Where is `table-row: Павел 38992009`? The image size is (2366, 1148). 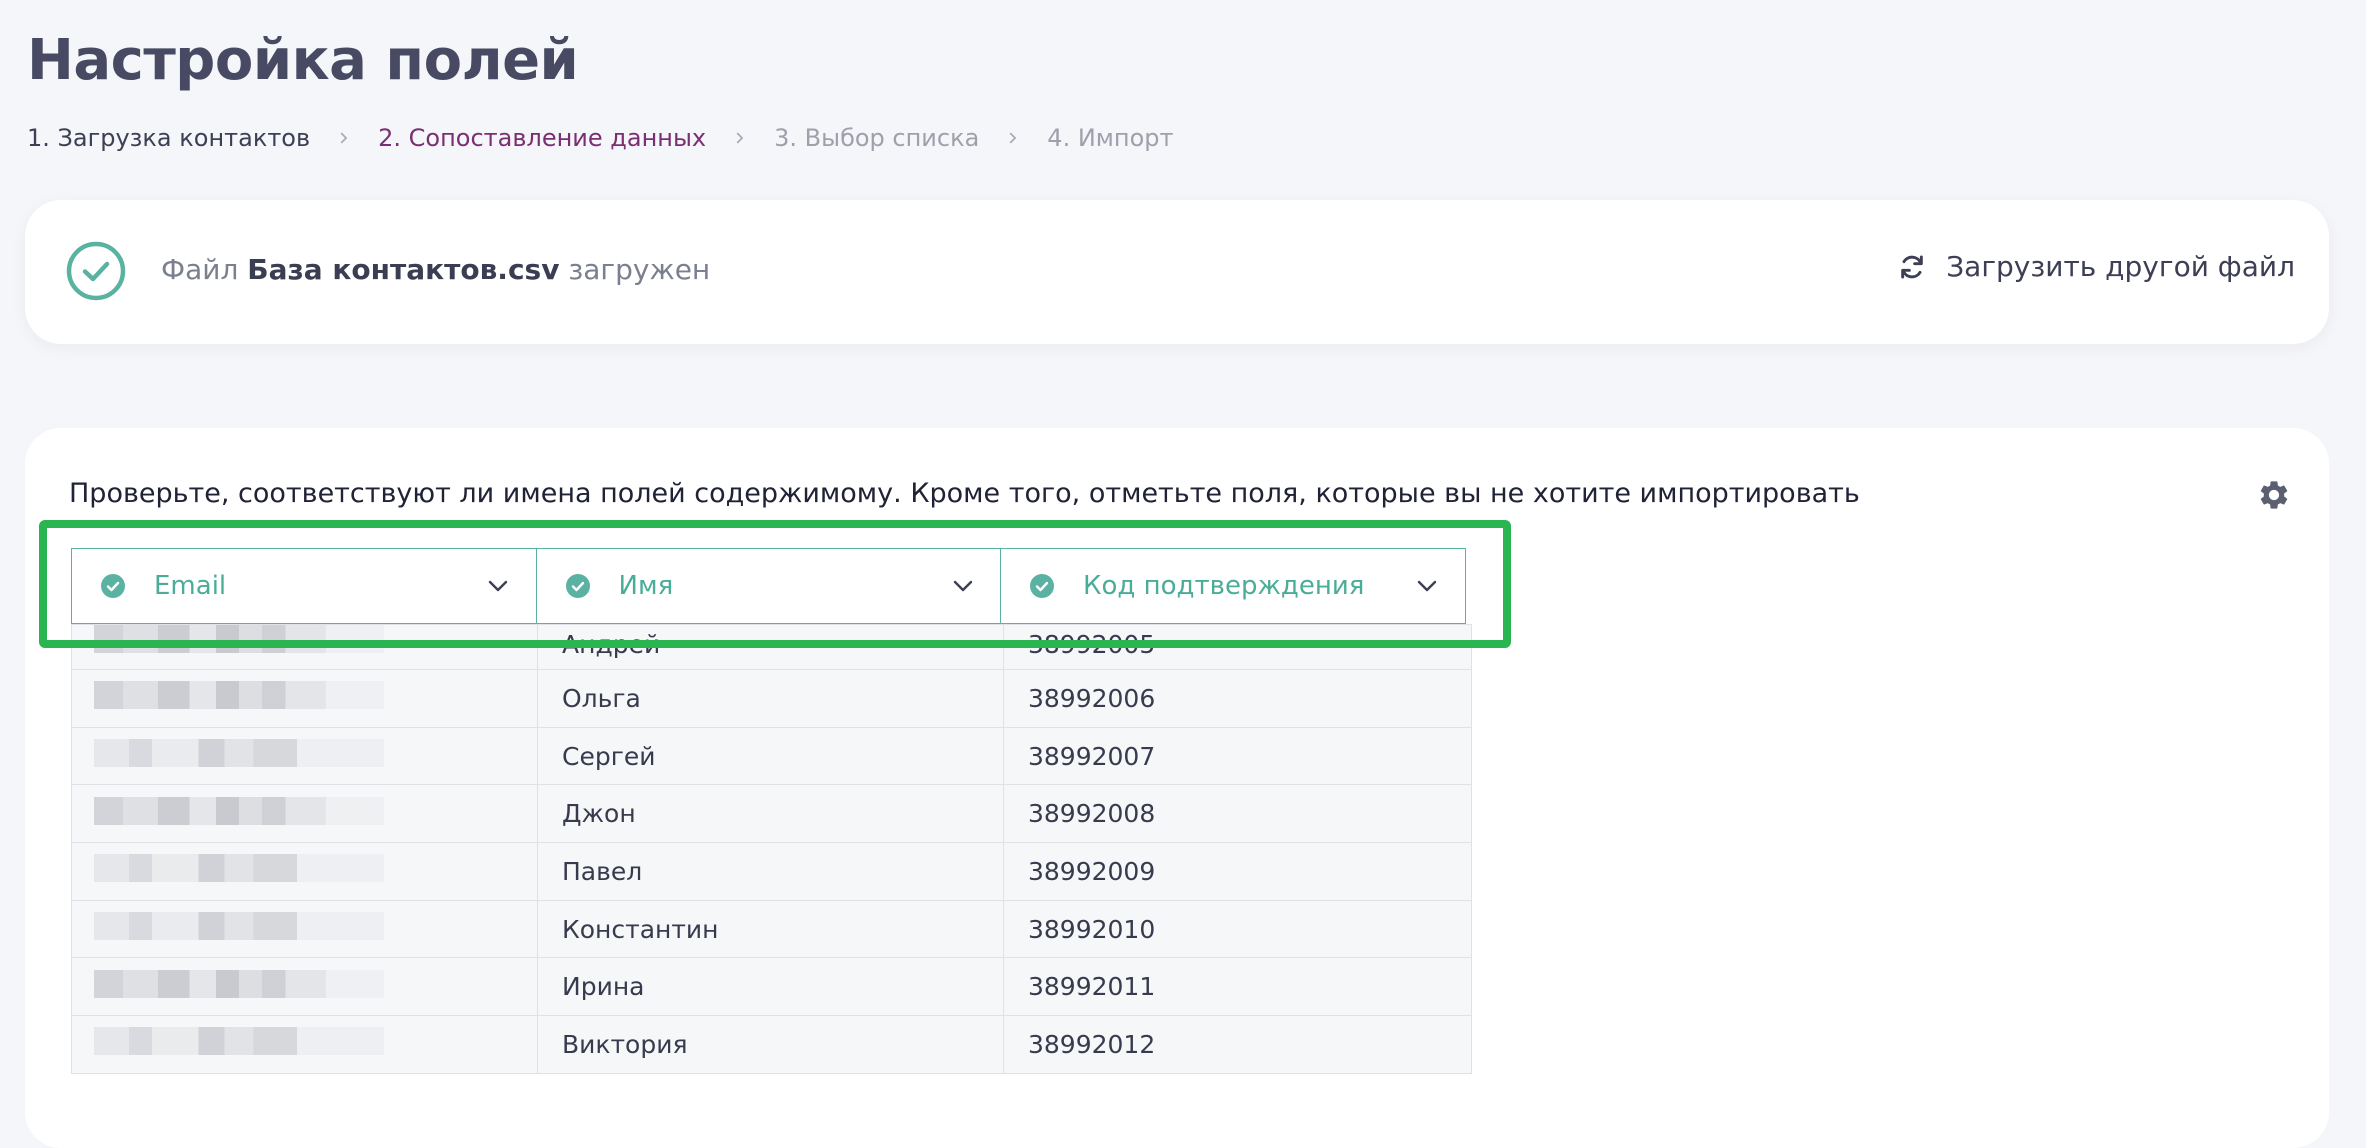
table-row: Павел 38992009 is located at coordinates (771, 871).